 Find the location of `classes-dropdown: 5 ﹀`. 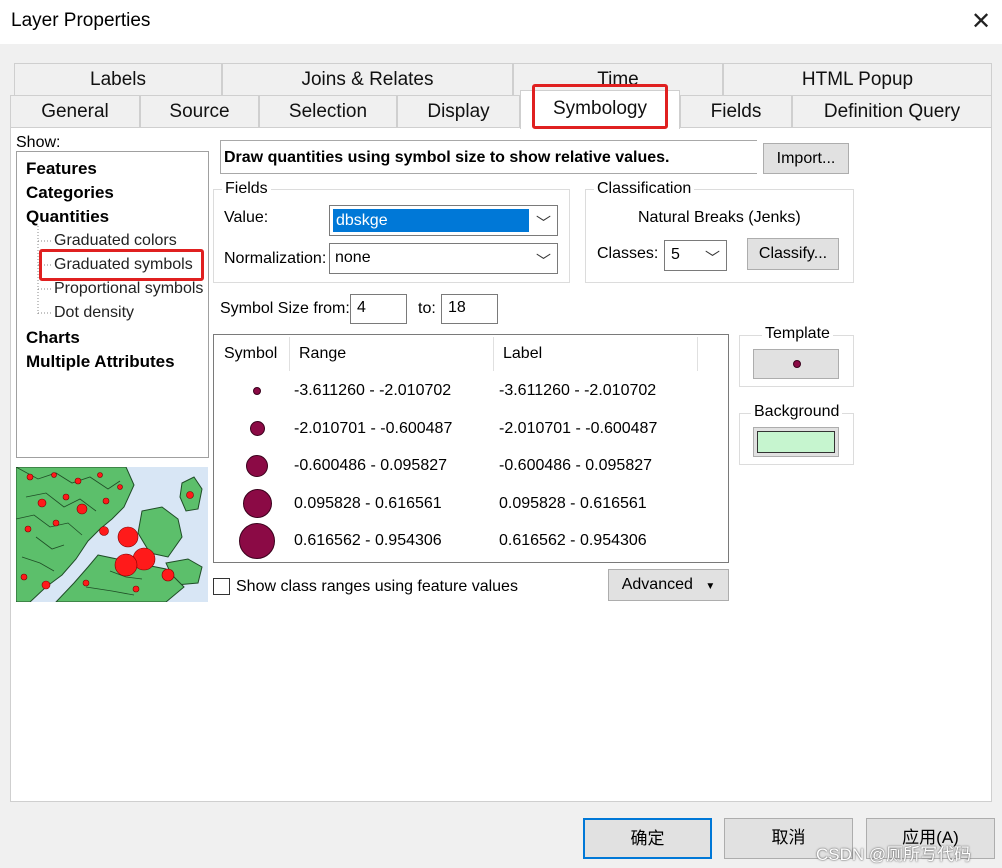

classes-dropdown: 5 ﹀ is located at coordinates (695, 255).